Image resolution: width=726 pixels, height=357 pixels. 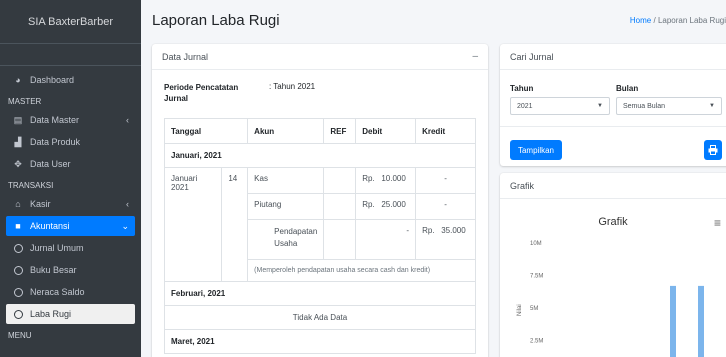 What do you see at coordinates (40, 204) in the screenshot?
I see `sidebar-item-label: Kasir` at bounding box center [40, 204].